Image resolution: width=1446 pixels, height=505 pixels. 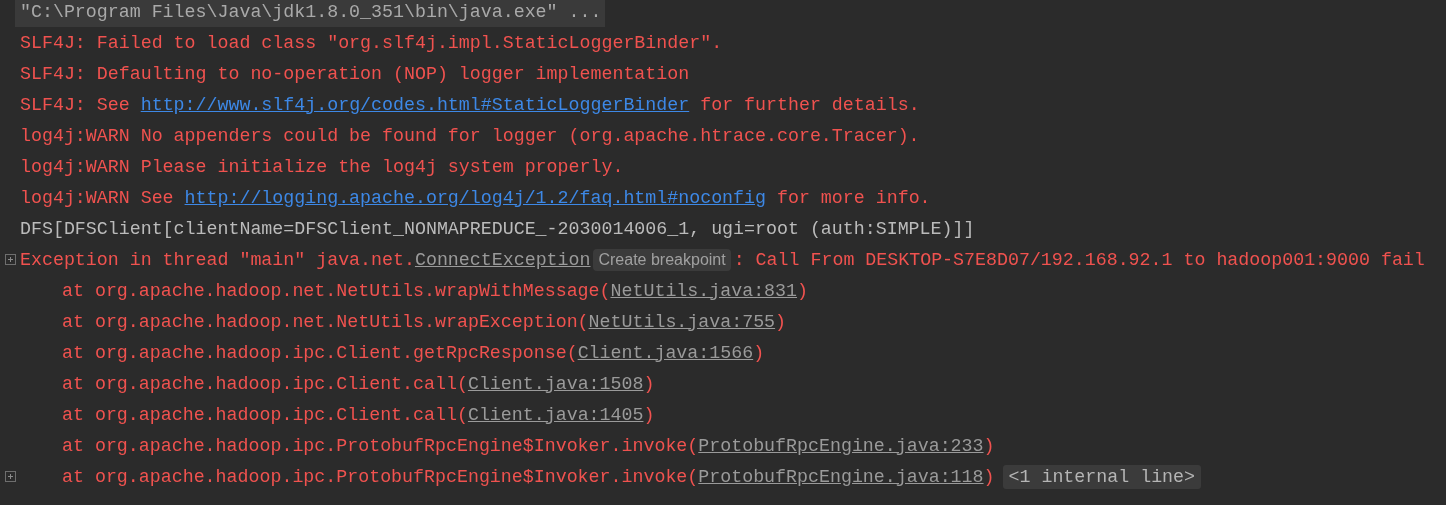 I want to click on source-link: NetUtils.java:831, so click(x=704, y=290).